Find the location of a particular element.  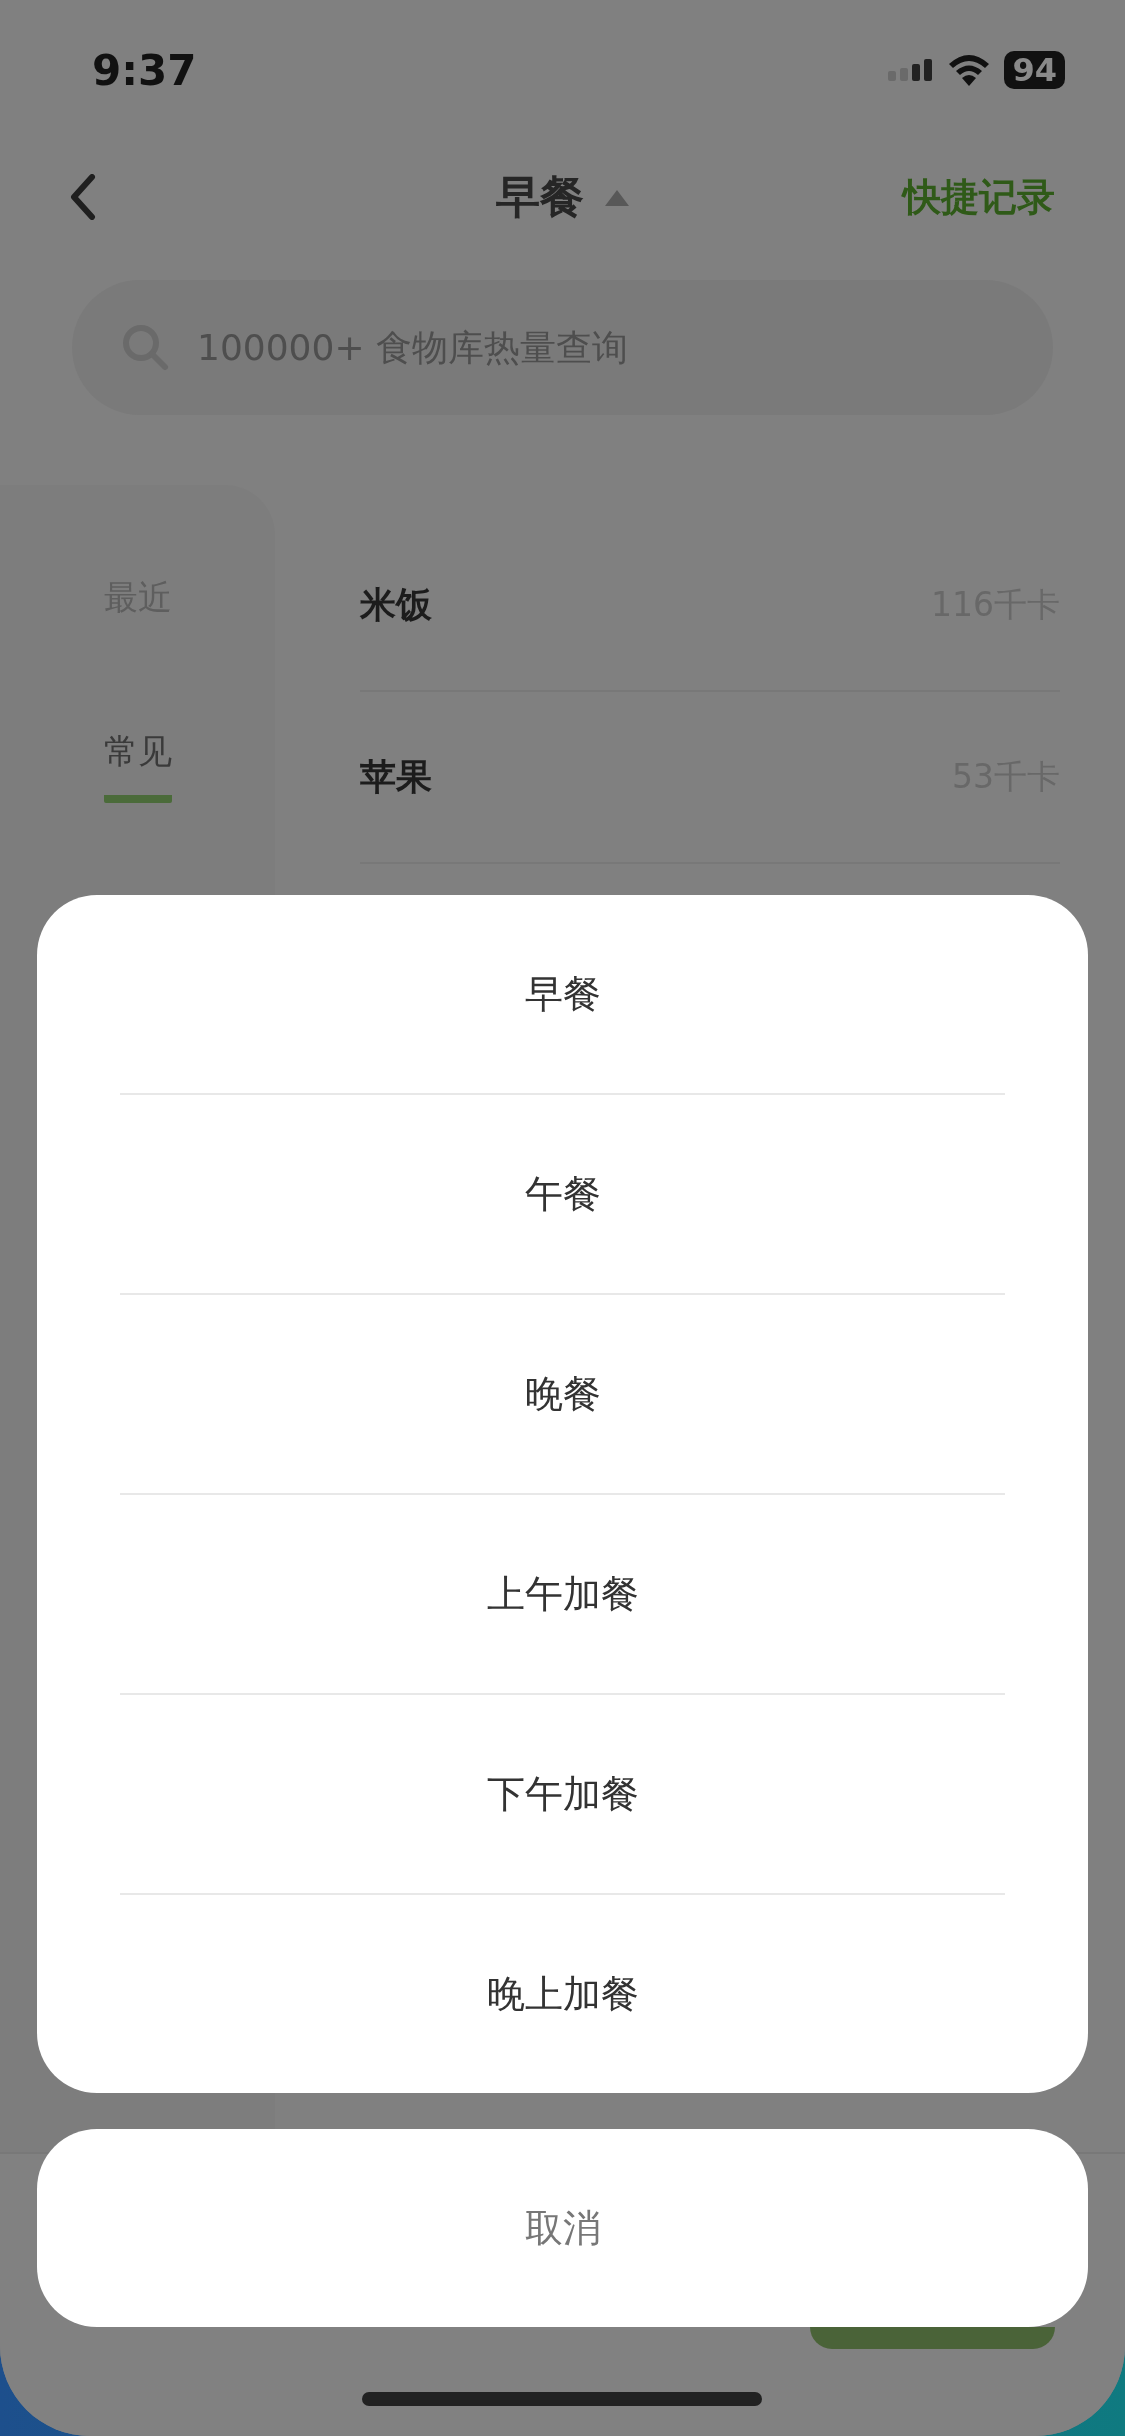

cancel-button: 取消 is located at coordinates (562, 2228).